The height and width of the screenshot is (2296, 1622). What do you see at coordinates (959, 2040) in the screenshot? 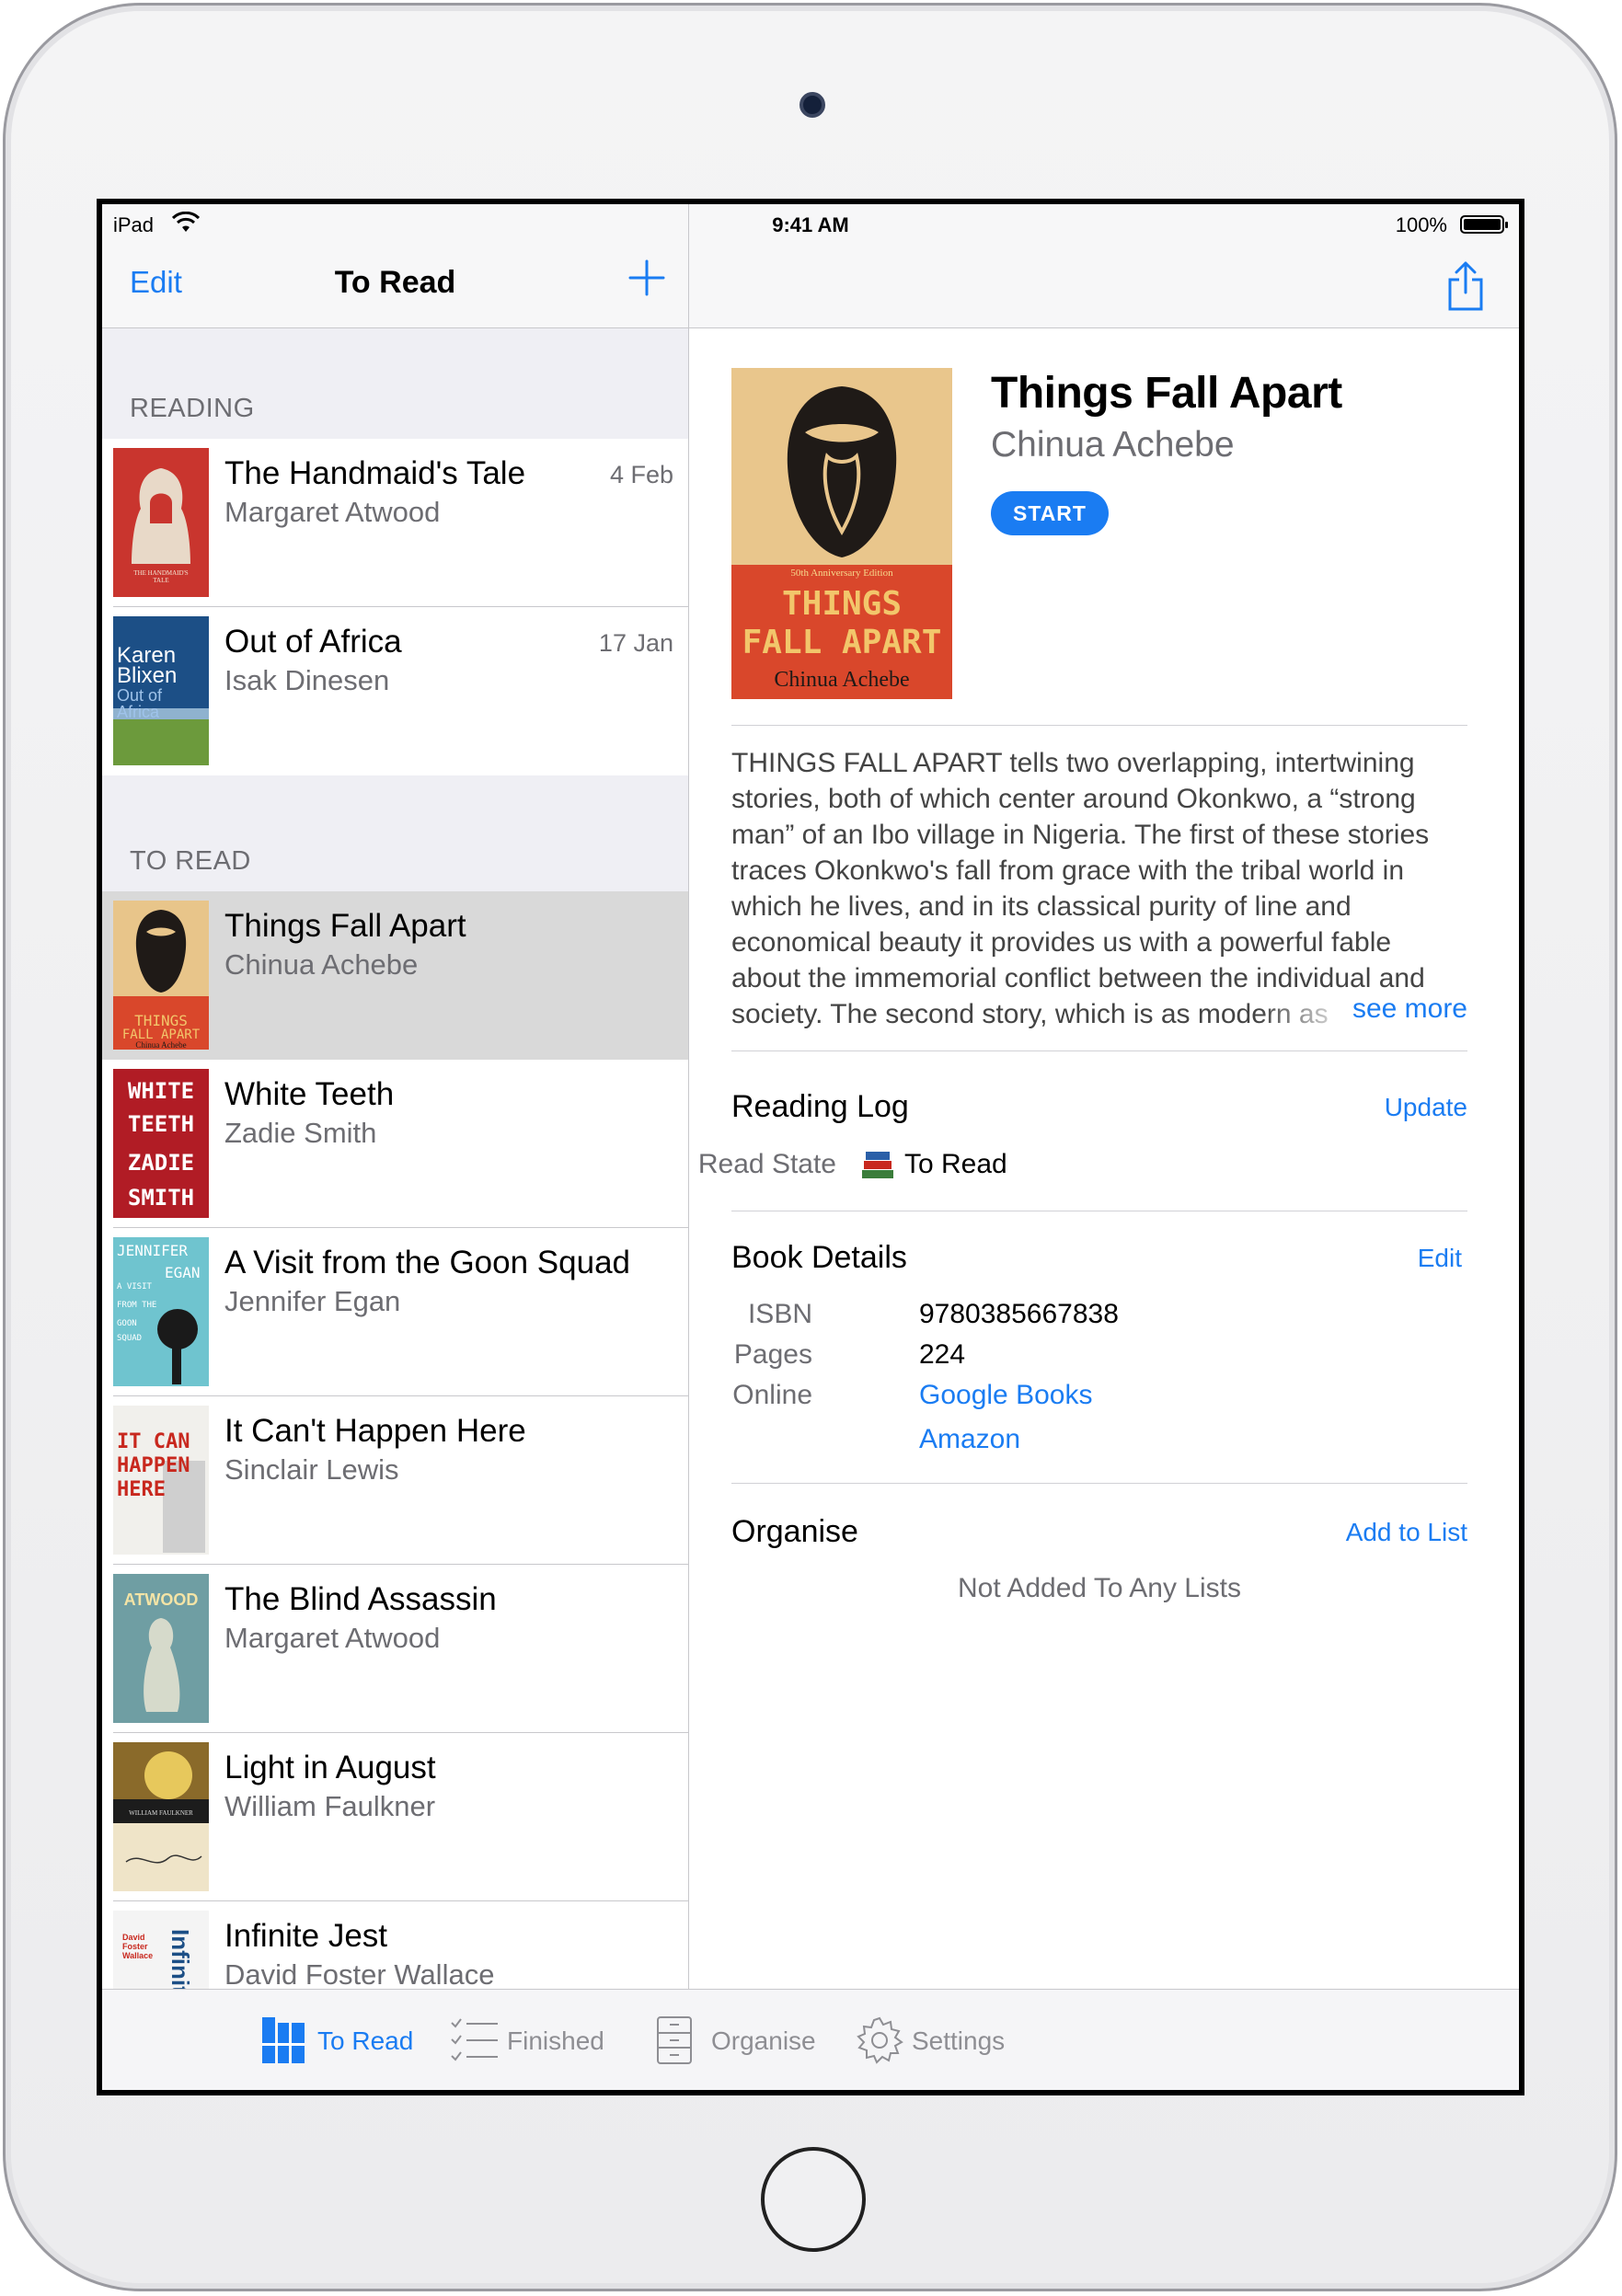
I see `tab-label: Settings` at bounding box center [959, 2040].